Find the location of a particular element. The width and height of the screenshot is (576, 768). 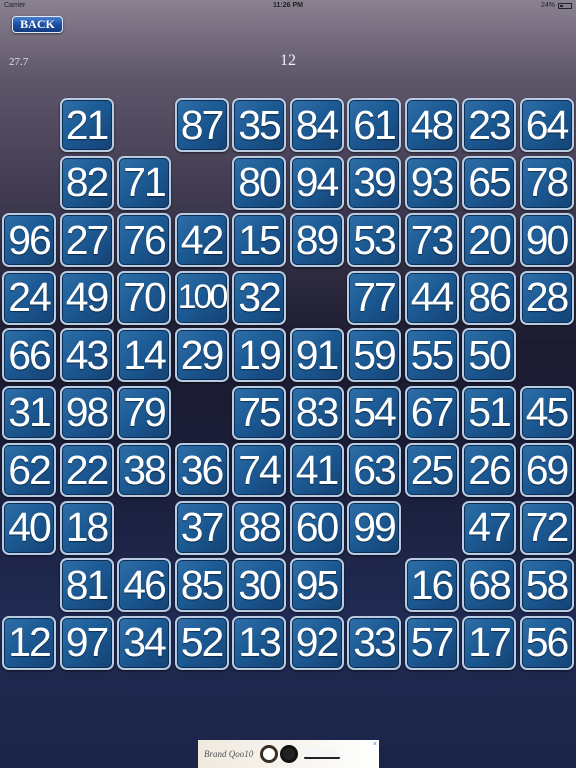

number-tile: 62 is located at coordinates (29, 470).